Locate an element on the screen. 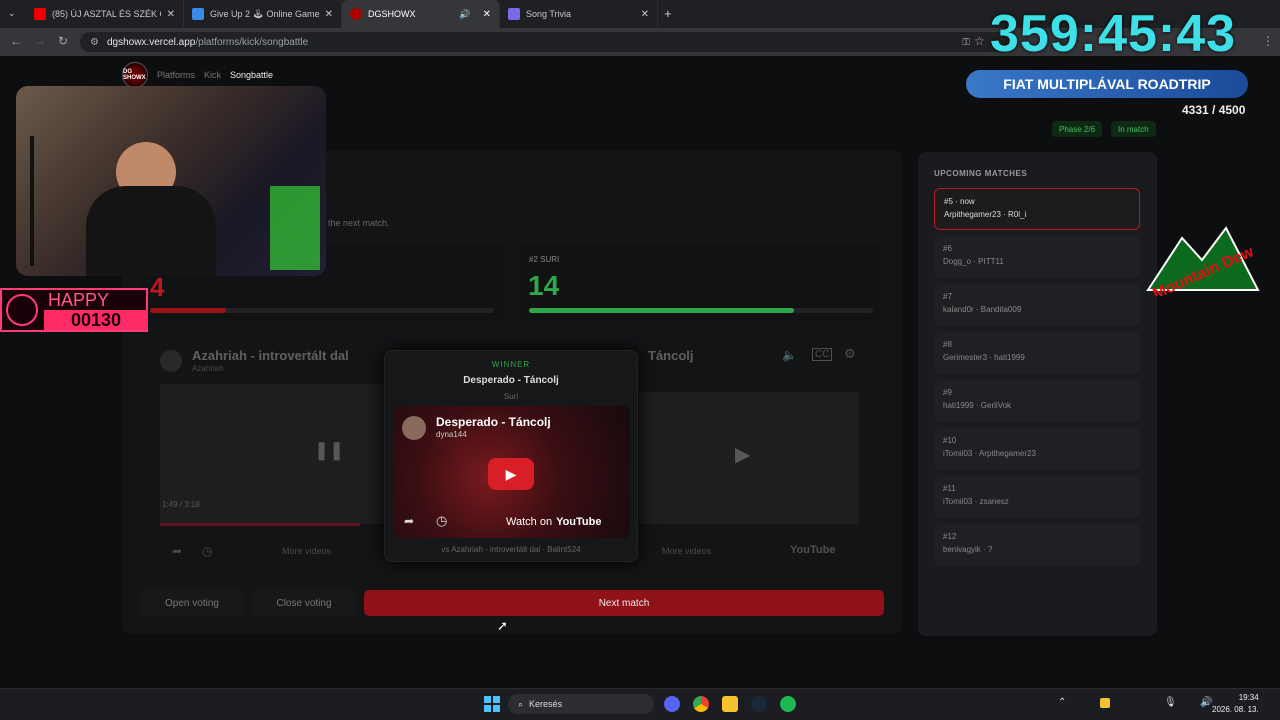 The width and height of the screenshot is (1280, 720). open-voting-button: Open voting is located at coordinates (192, 603).